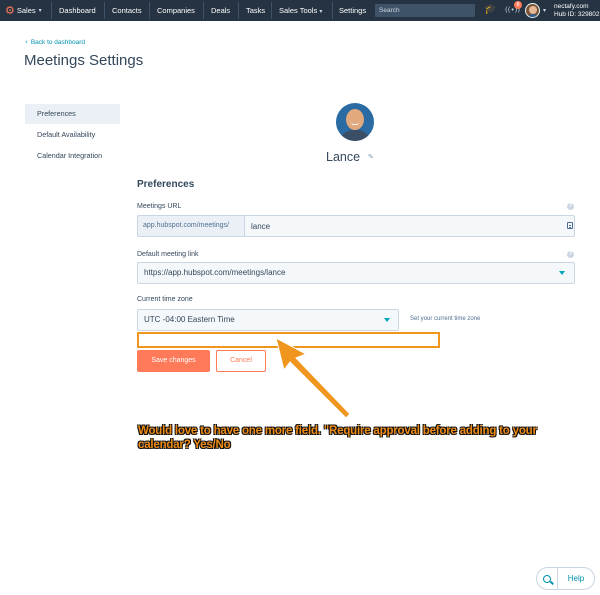  I want to click on search-icon, so click(547, 578).